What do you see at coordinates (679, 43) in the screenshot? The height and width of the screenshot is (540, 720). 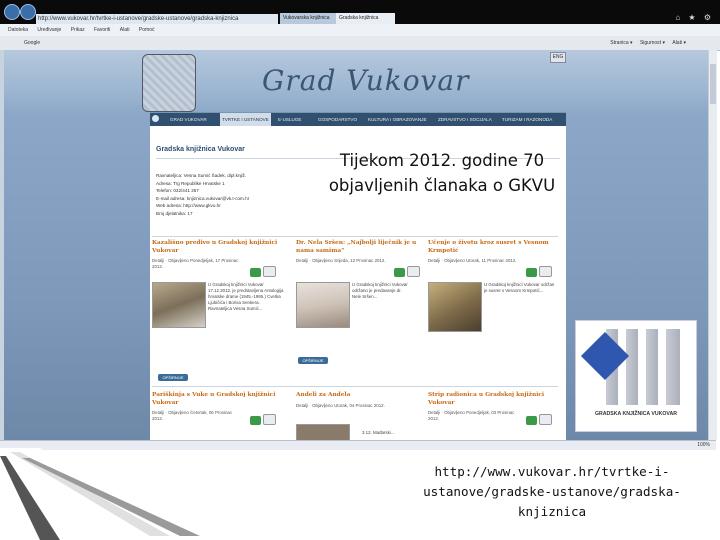 I see `tools-menu: Alati ▾` at bounding box center [679, 43].